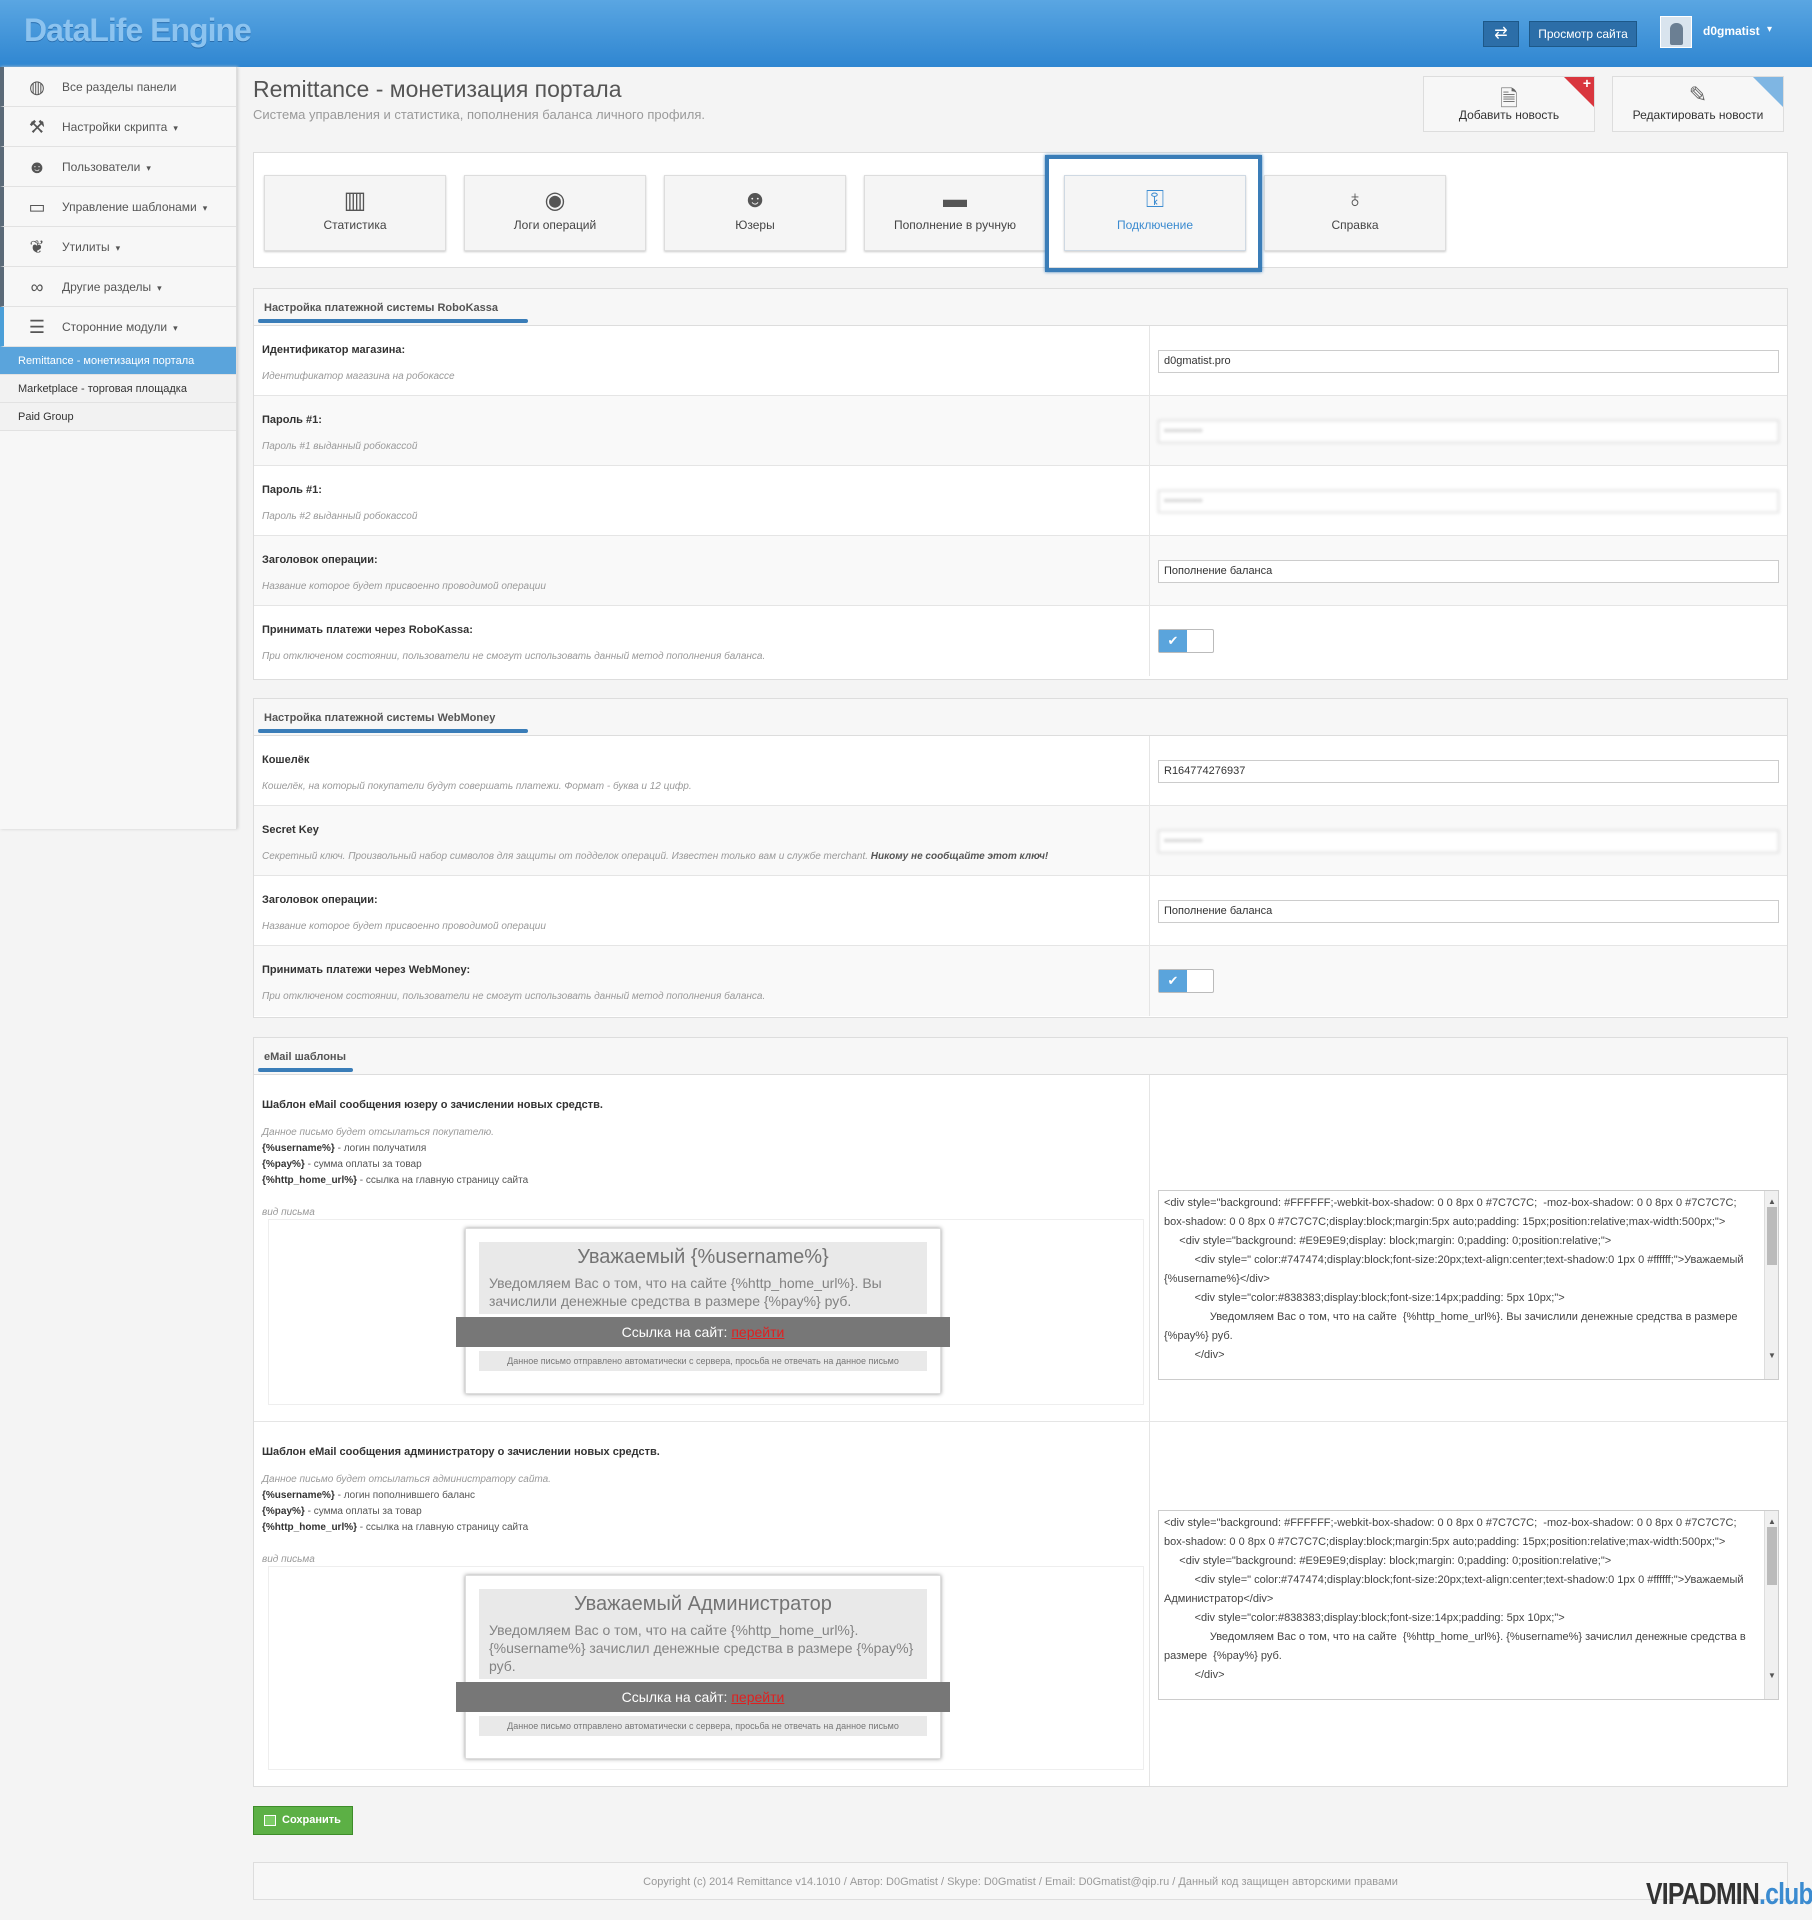 This screenshot has width=1812, height=1920. I want to click on sidebar-item-users: ☻ Пользователи ▾, so click(118, 167).